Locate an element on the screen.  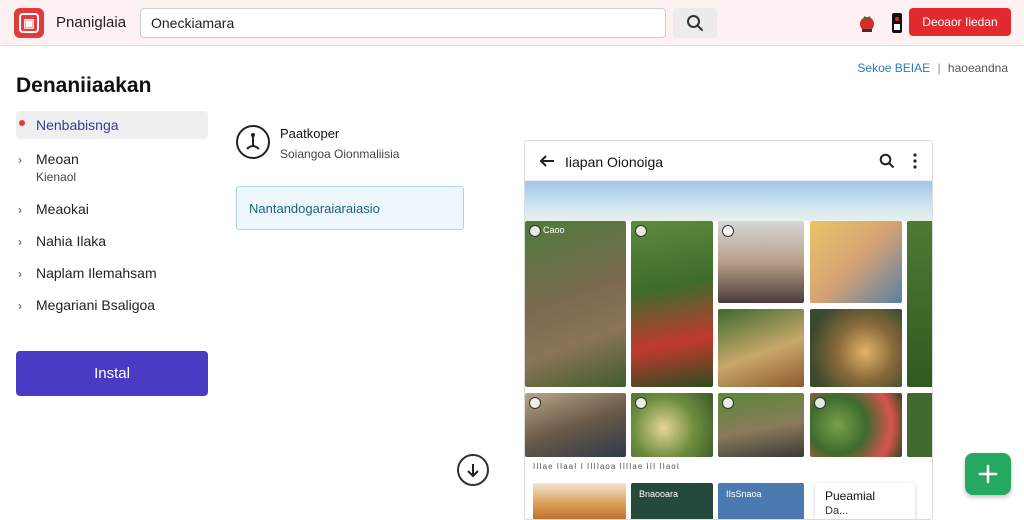
install-button: Instal is located at coordinates (112, 373).